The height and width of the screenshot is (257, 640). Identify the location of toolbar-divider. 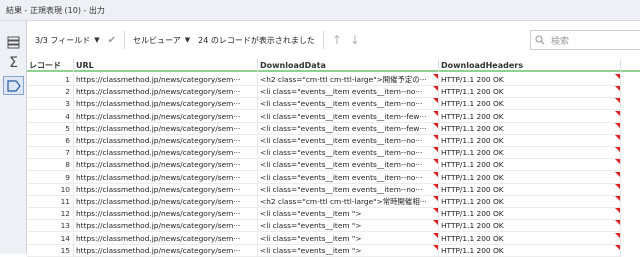
(323, 40).